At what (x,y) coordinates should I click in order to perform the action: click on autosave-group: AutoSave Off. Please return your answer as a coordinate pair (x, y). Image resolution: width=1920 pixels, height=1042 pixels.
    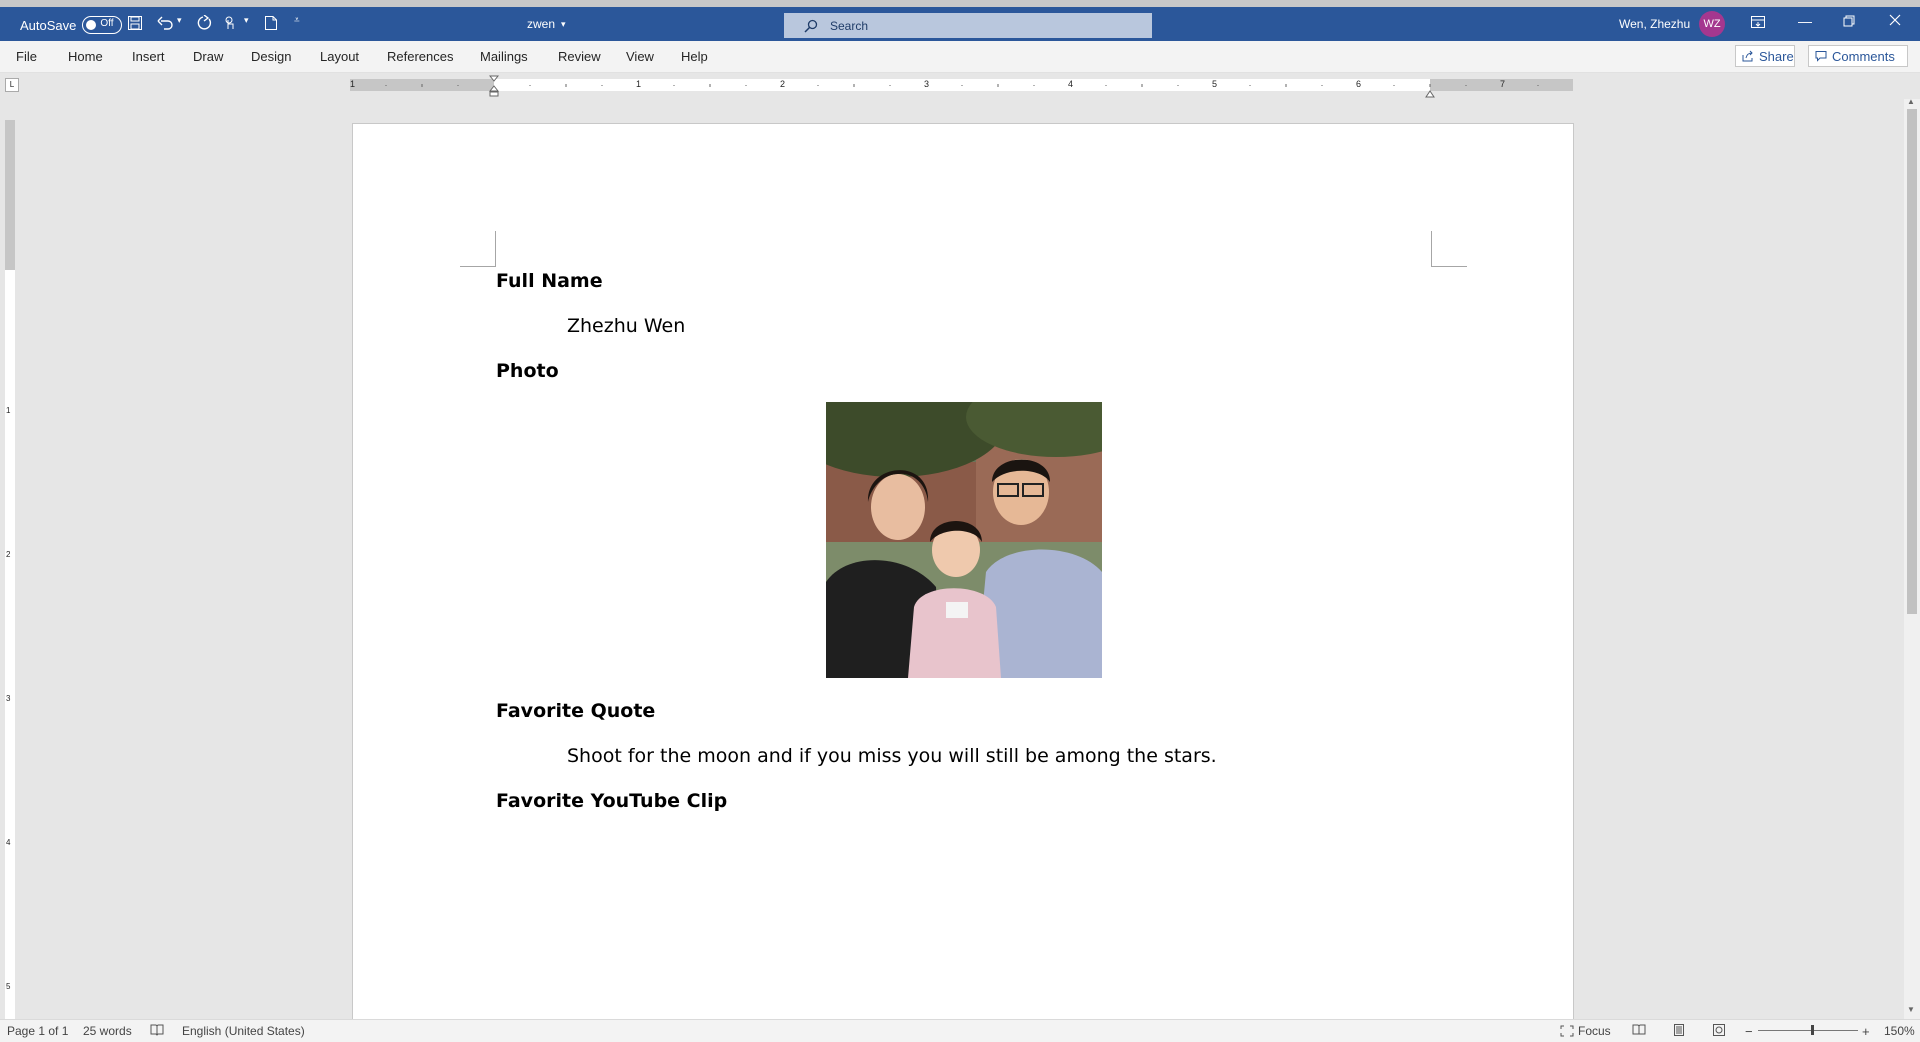
    Looking at the image, I should click on (71, 25).